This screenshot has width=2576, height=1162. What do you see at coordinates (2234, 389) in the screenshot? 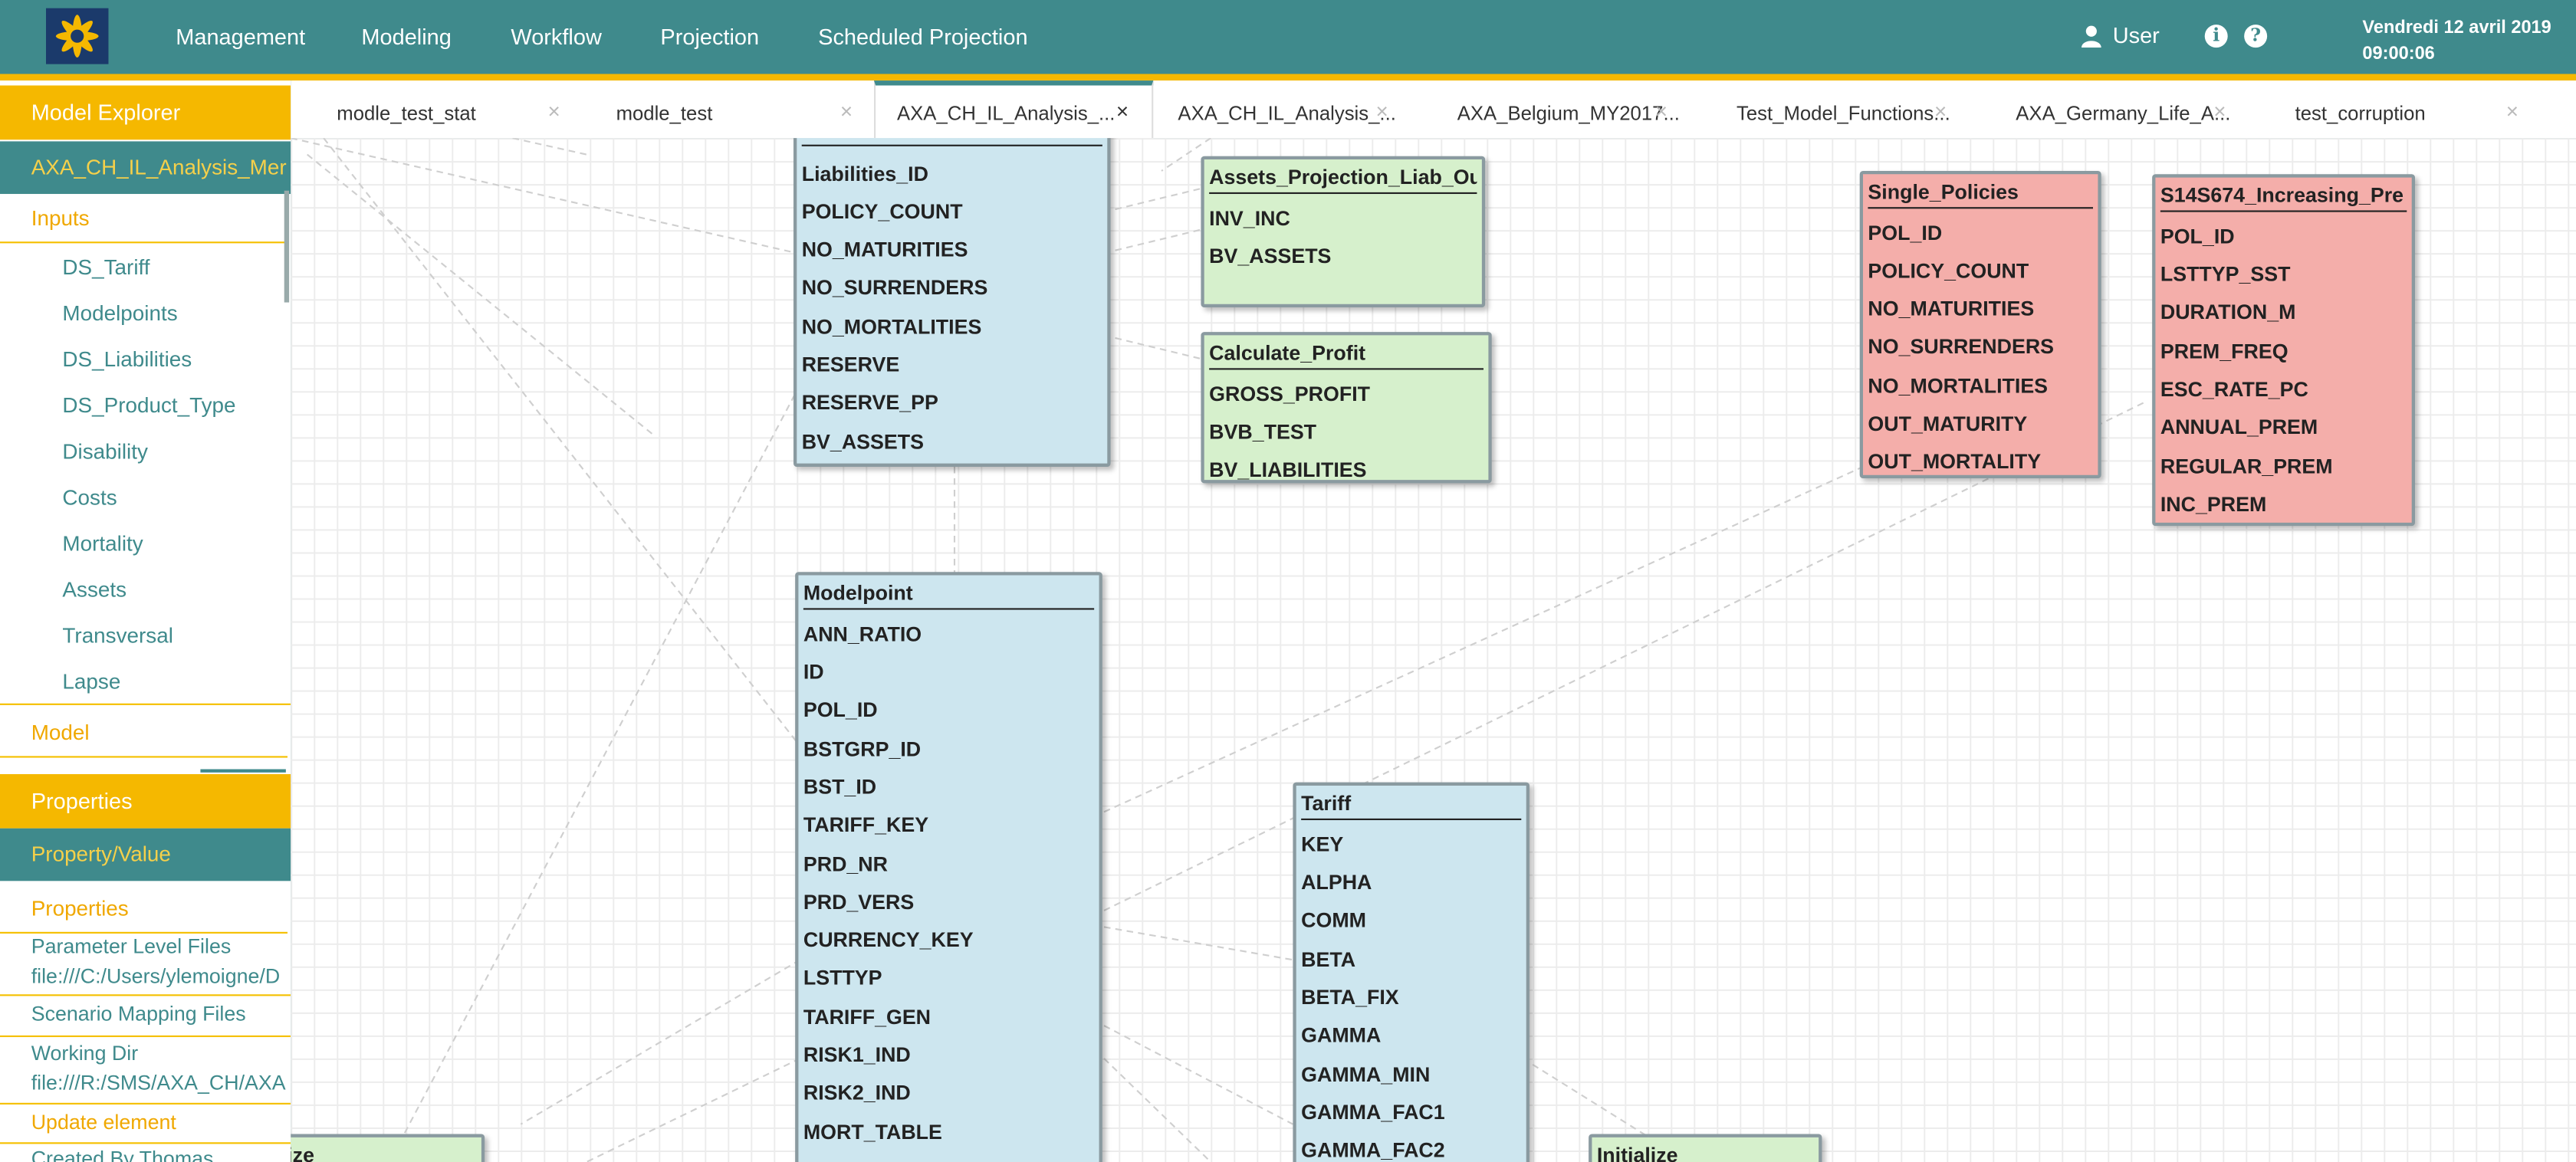
I see `field: ESC_RATE_PC` at bounding box center [2234, 389].